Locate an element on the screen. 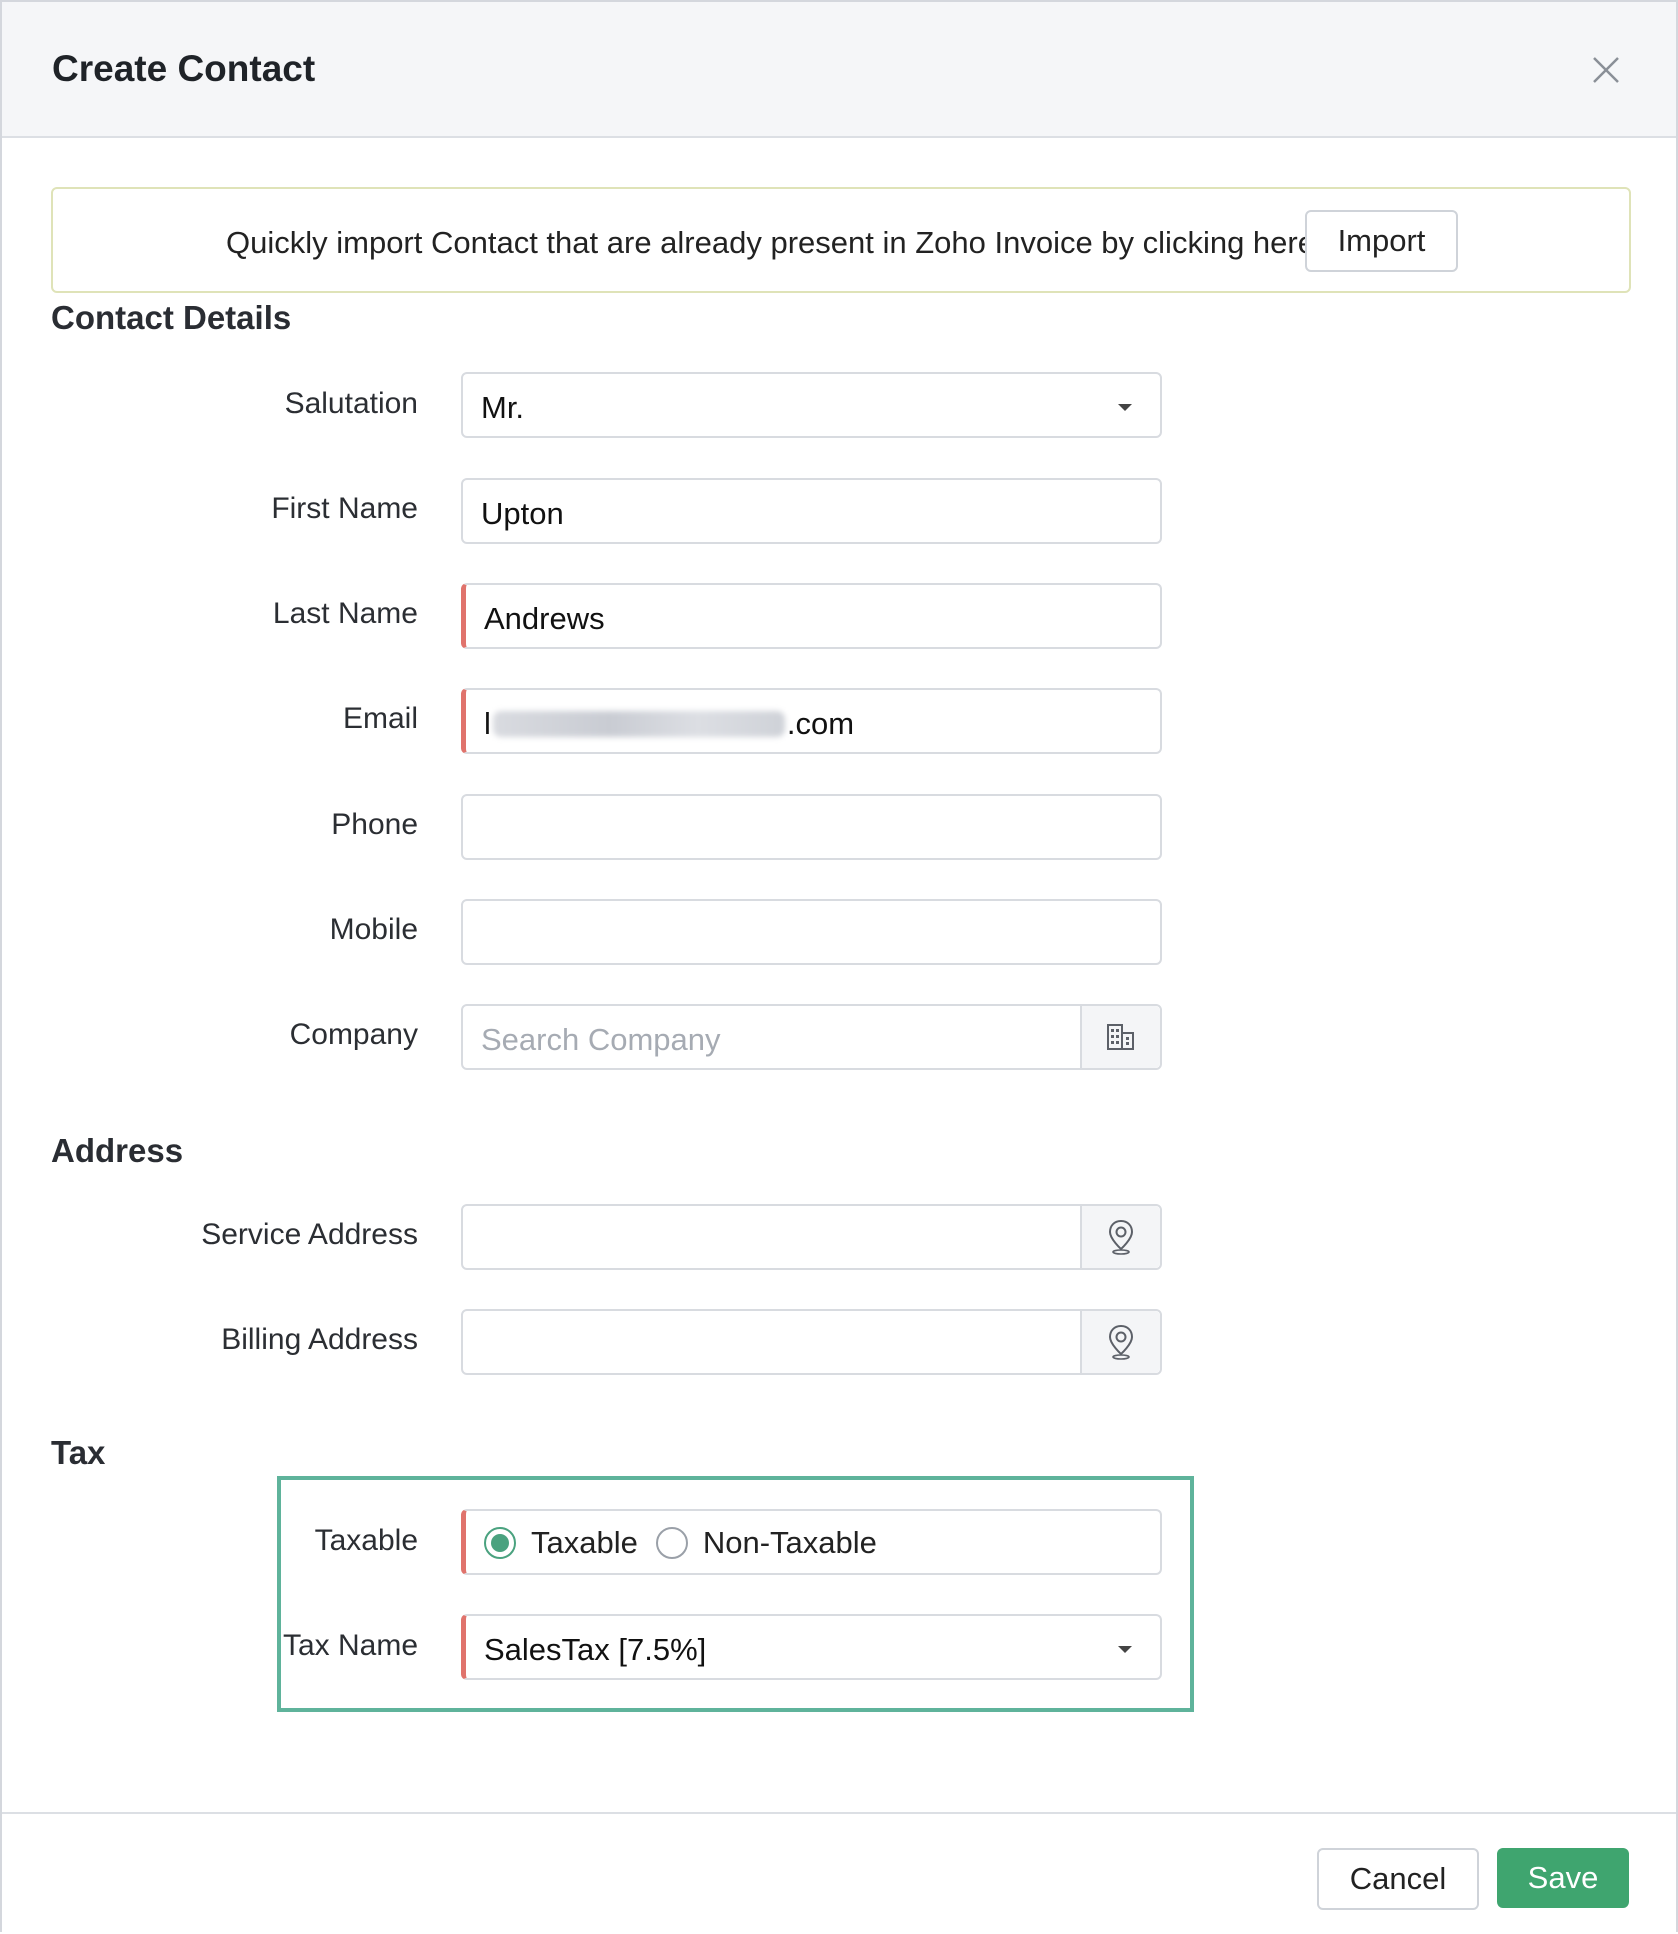 The width and height of the screenshot is (1678, 1934). non-taxable-option-label: Non-Taxable is located at coordinates (790, 1543).